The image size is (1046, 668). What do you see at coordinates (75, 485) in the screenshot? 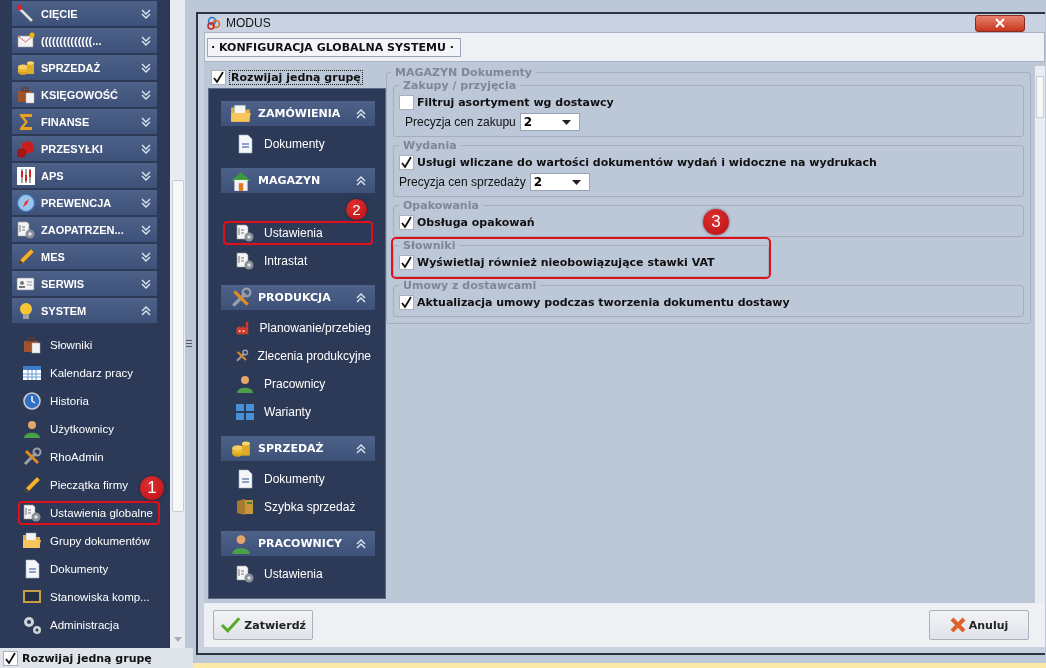
I see `sidebar-item: Pieczątka firmy` at bounding box center [75, 485].